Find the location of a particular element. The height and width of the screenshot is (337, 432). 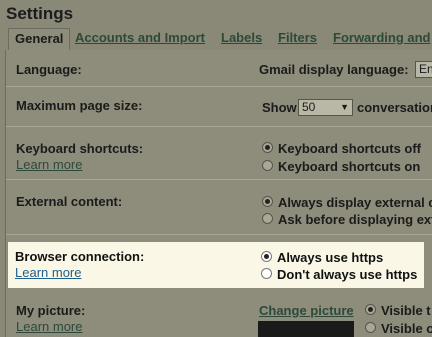

dropdown-arrow-icon: ▼ is located at coordinates (344, 107).